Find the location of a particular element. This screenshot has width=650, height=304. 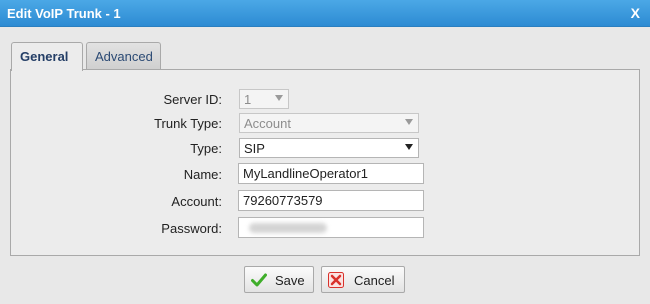

server-id-select: 1 is located at coordinates (264, 99).